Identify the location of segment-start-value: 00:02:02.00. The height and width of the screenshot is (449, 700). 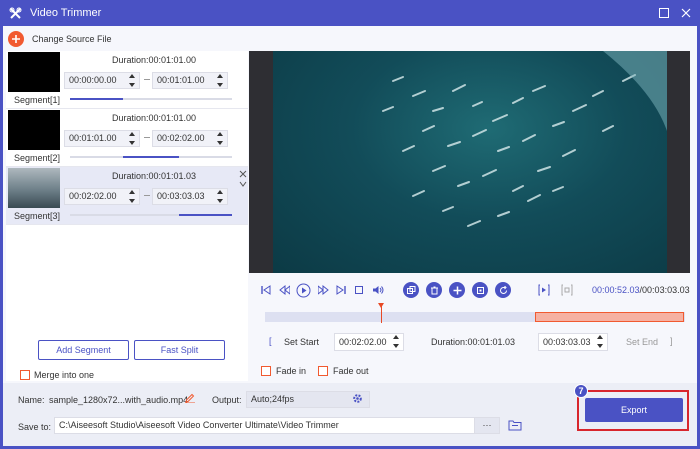
(93, 196).